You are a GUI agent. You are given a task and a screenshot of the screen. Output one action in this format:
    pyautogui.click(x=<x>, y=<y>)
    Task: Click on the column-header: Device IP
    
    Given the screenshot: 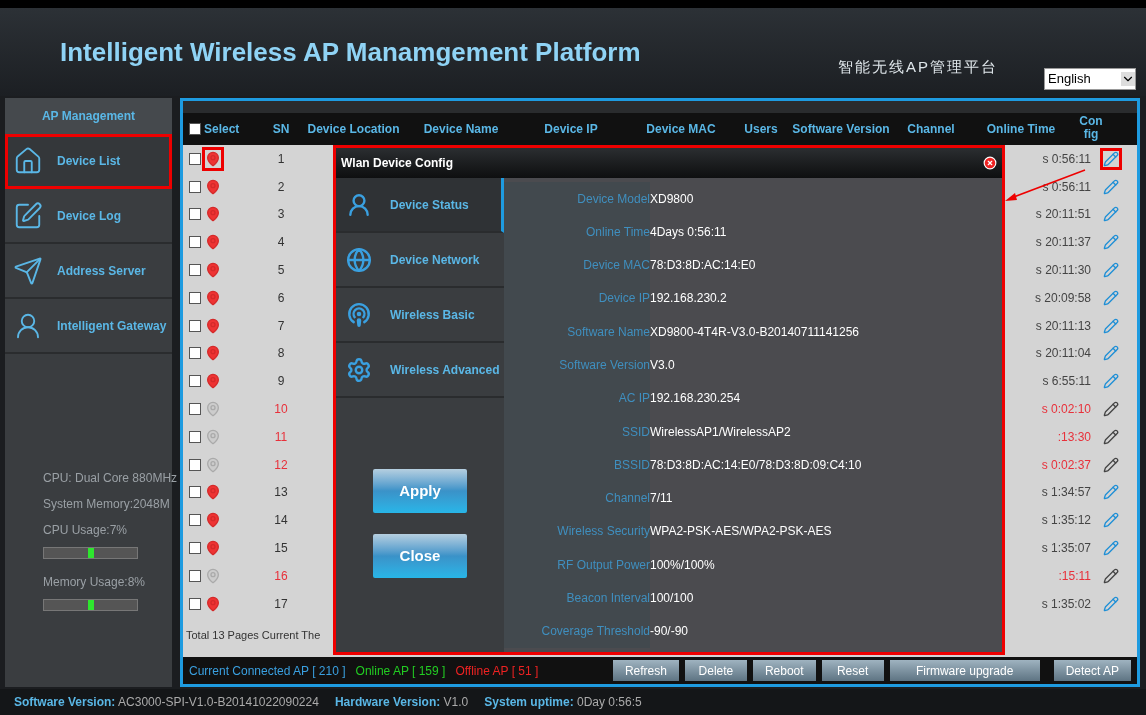 What is the action you would take?
    pyautogui.click(x=571, y=129)
    